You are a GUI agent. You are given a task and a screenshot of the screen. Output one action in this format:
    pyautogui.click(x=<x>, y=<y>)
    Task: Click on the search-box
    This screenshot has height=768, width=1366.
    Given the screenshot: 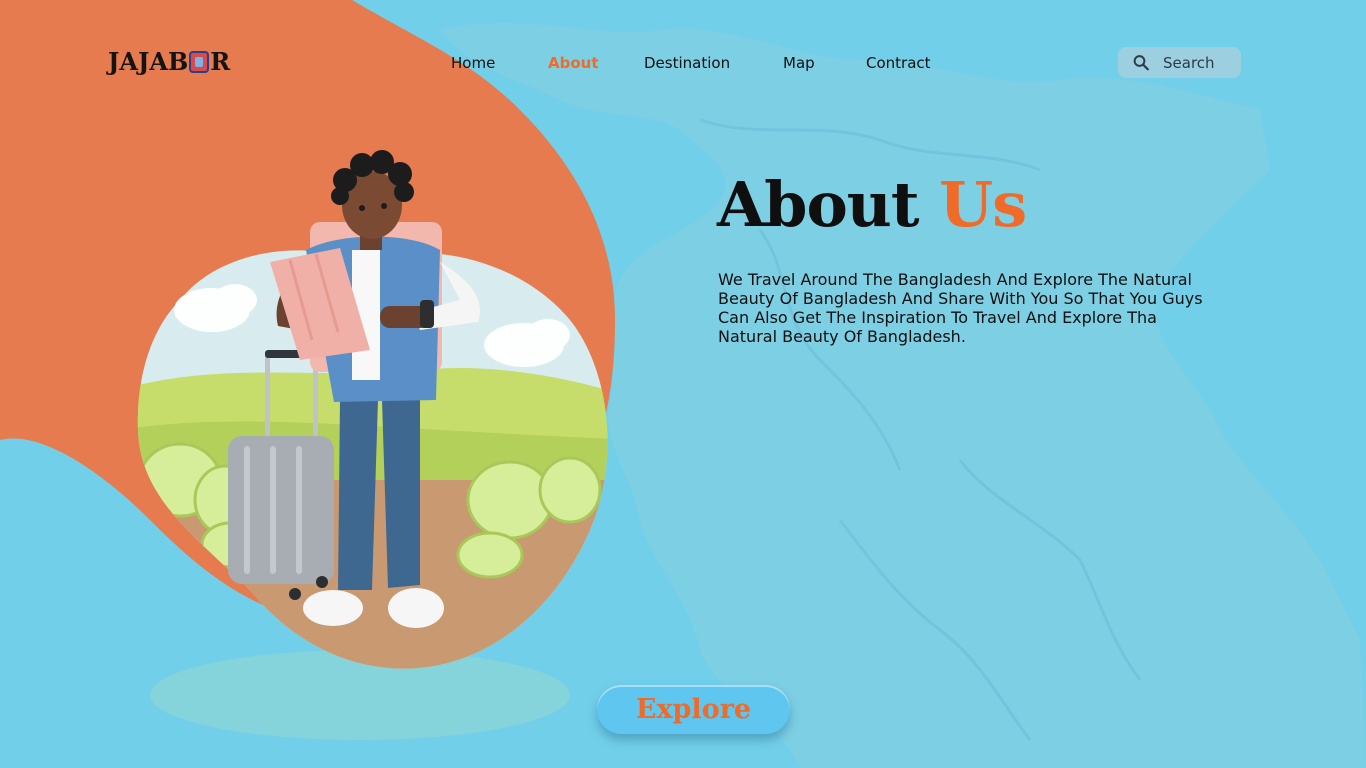 What is the action you would take?
    pyautogui.click(x=1179, y=62)
    